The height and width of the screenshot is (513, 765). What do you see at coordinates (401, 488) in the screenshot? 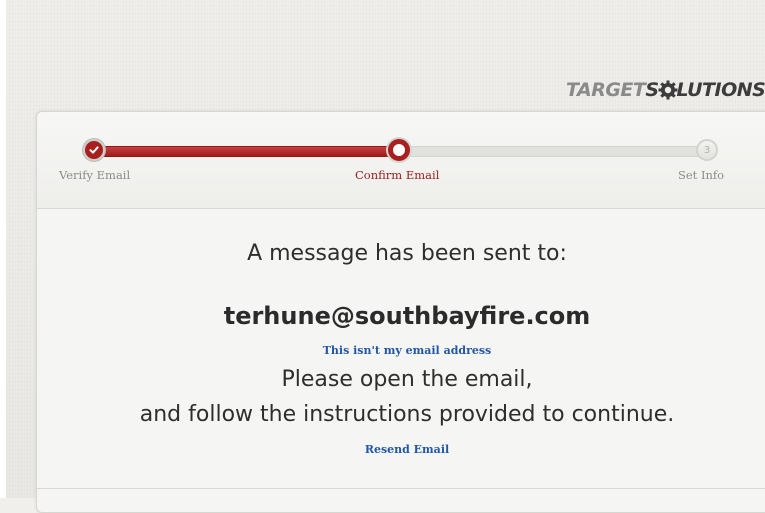
I see `card-divider` at bounding box center [401, 488].